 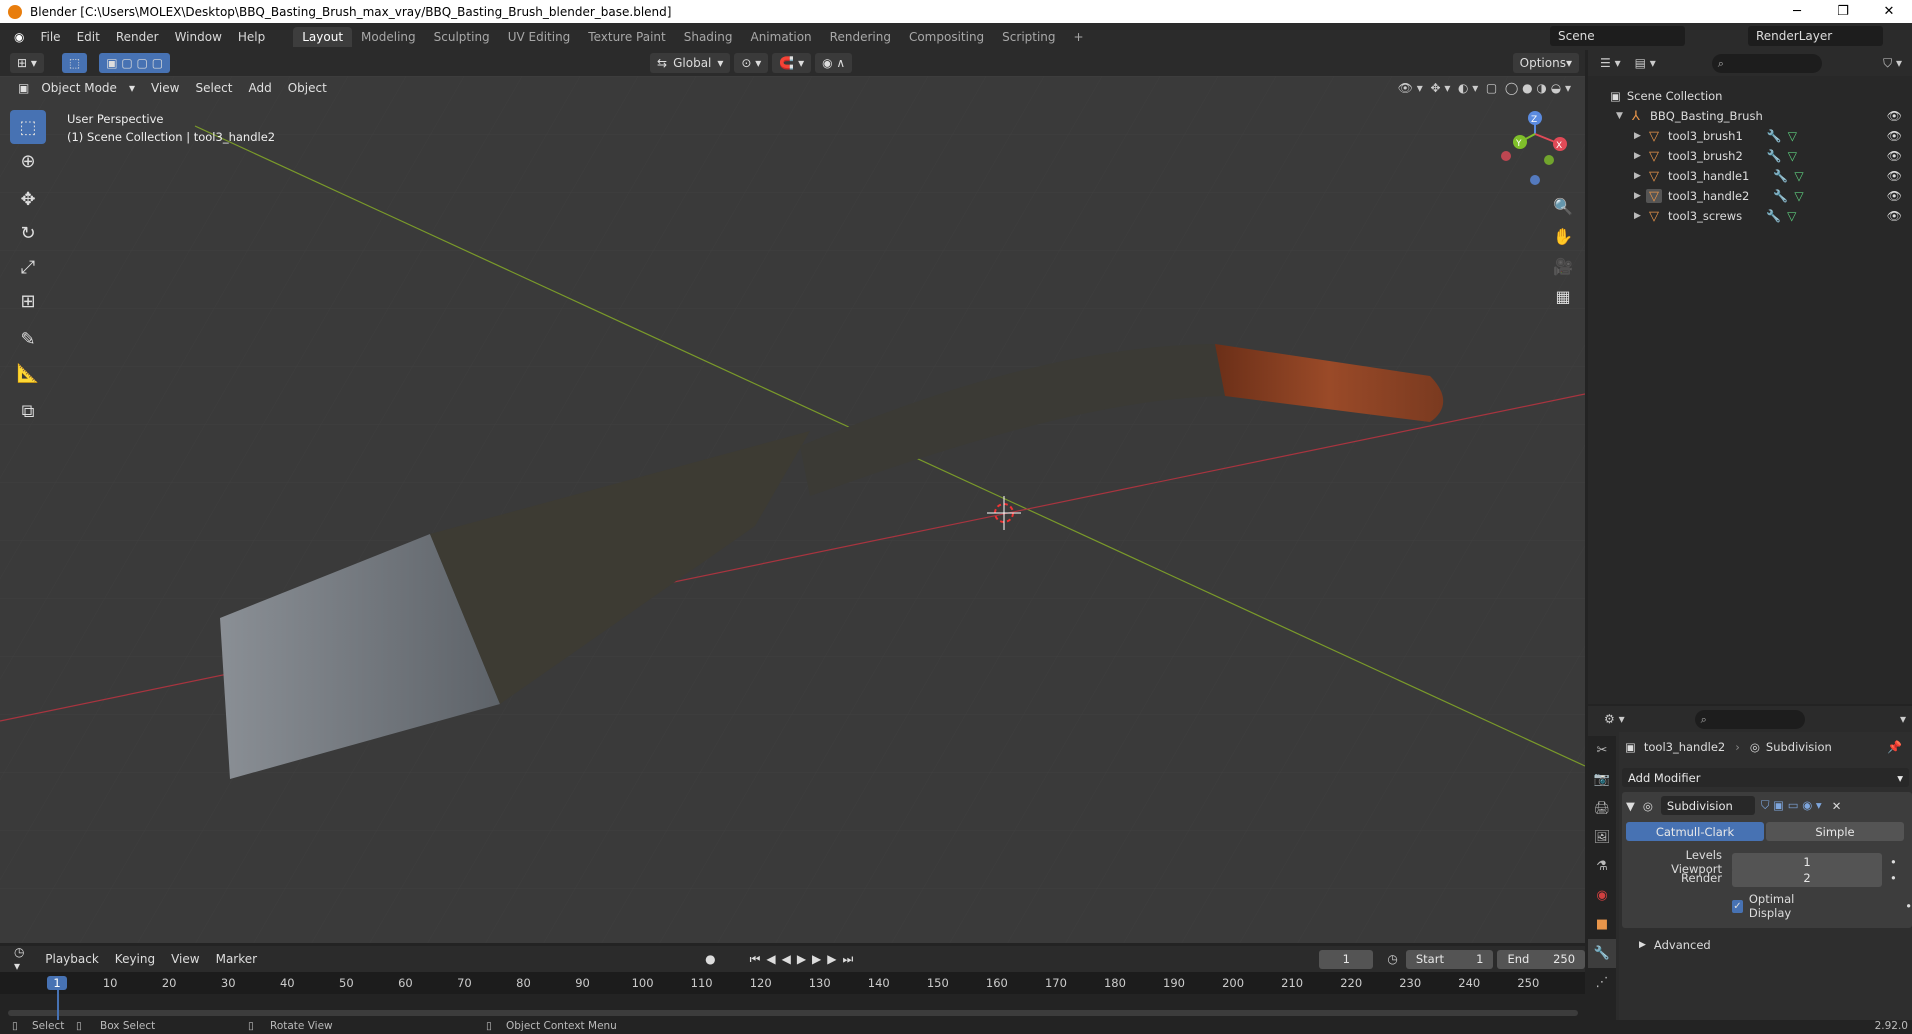 I want to click on expand-arrow-icon: ▼, so click(x=1622, y=116).